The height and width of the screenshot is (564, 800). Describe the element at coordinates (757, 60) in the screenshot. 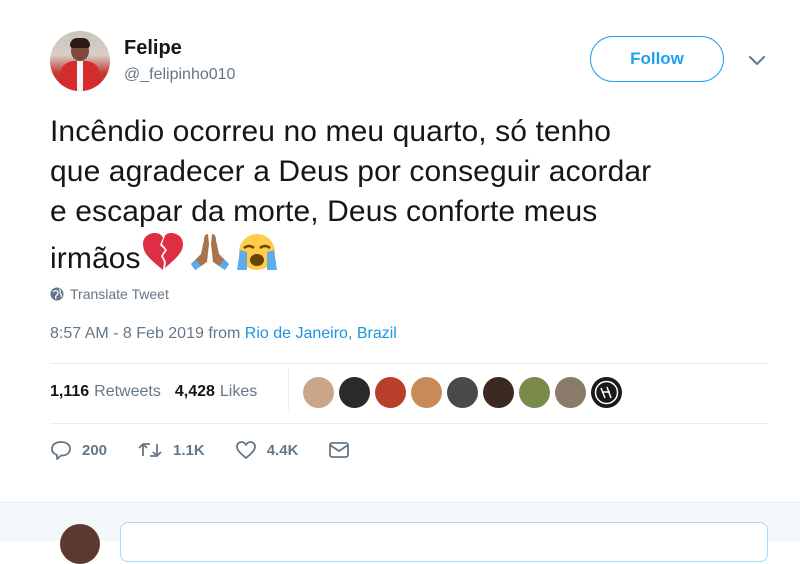

I see `chevron-down-icon` at that location.